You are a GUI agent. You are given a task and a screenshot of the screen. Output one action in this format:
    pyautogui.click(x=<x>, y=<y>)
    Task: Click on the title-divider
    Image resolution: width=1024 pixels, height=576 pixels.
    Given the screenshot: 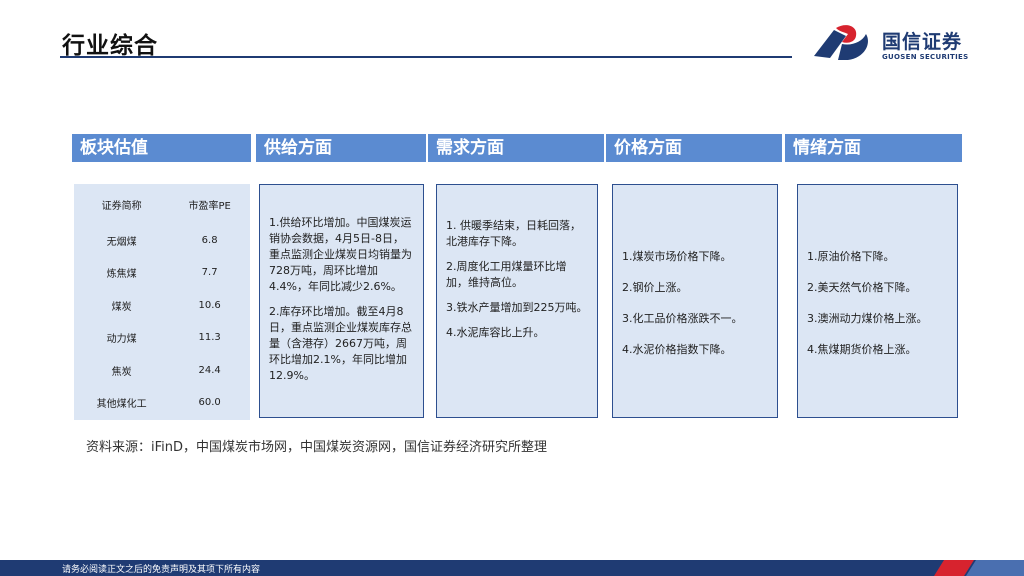 What is the action you would take?
    pyautogui.click(x=426, y=57)
    